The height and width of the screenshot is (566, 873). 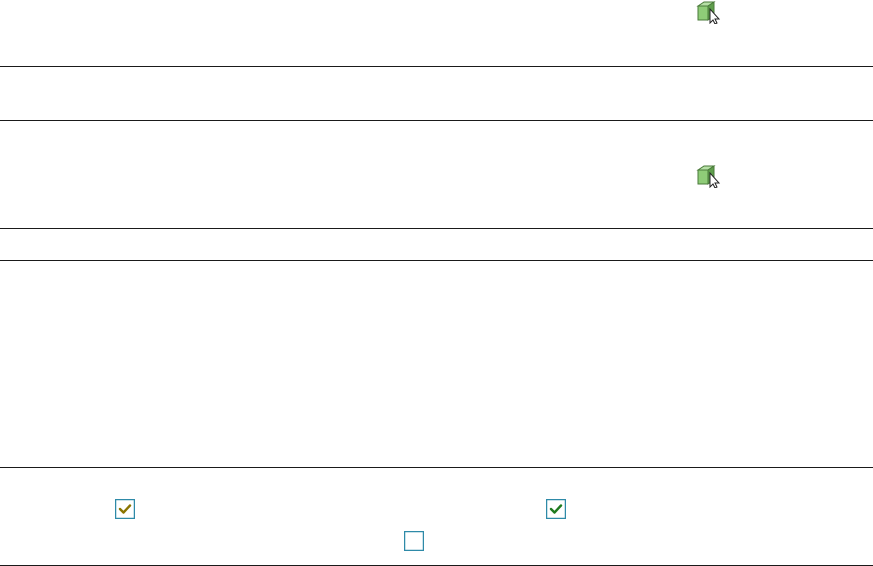 What do you see at coordinates (556, 509) in the screenshot?
I see `checkbox-checked-green` at bounding box center [556, 509].